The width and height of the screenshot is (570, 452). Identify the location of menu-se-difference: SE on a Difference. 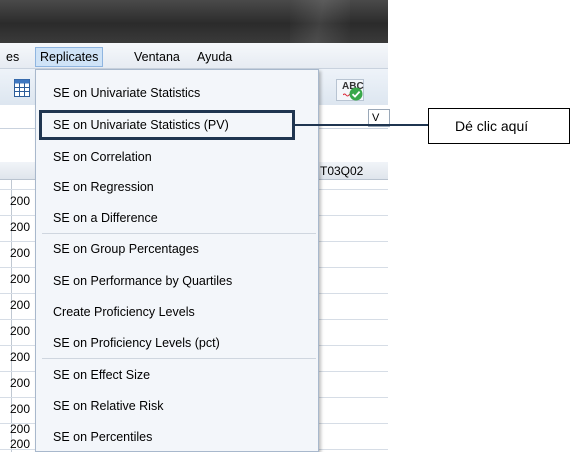
(105, 218).